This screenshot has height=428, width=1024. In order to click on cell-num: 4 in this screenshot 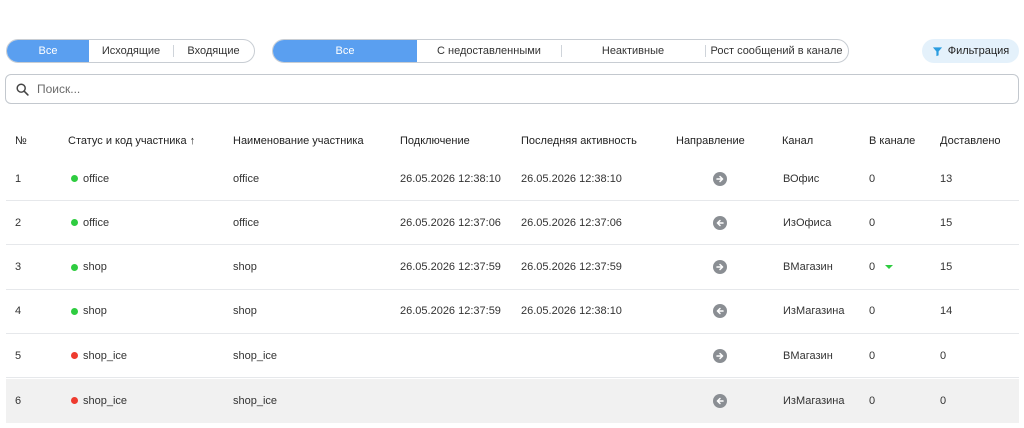, I will do `click(18, 311)`.